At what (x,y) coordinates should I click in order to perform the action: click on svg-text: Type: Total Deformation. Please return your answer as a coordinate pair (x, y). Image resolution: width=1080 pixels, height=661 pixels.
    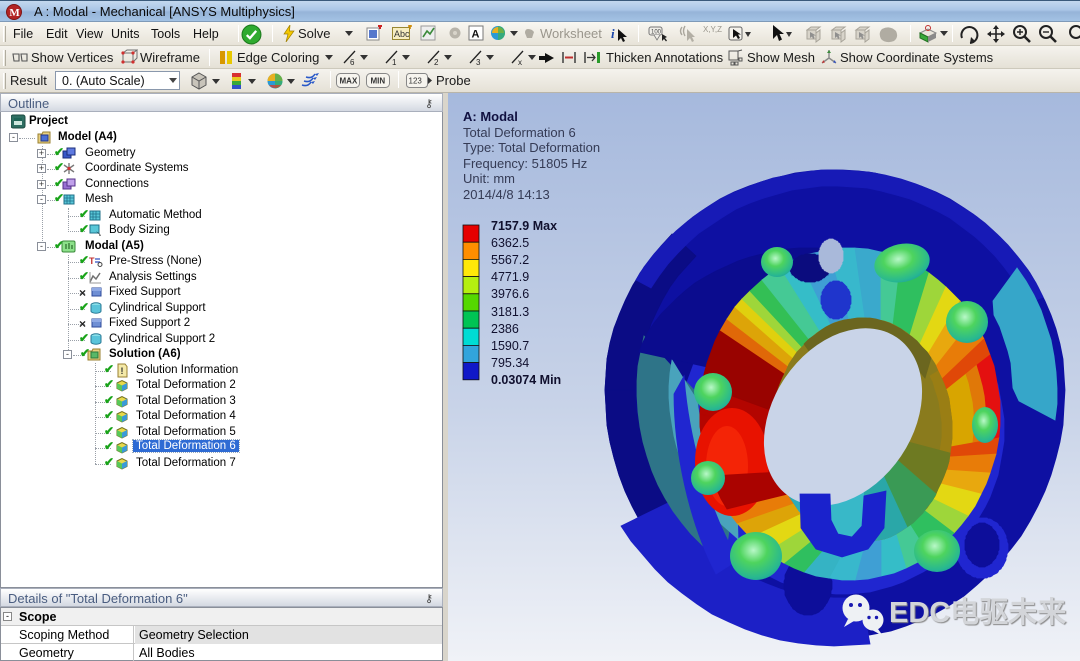
    Looking at the image, I should click on (531, 147).